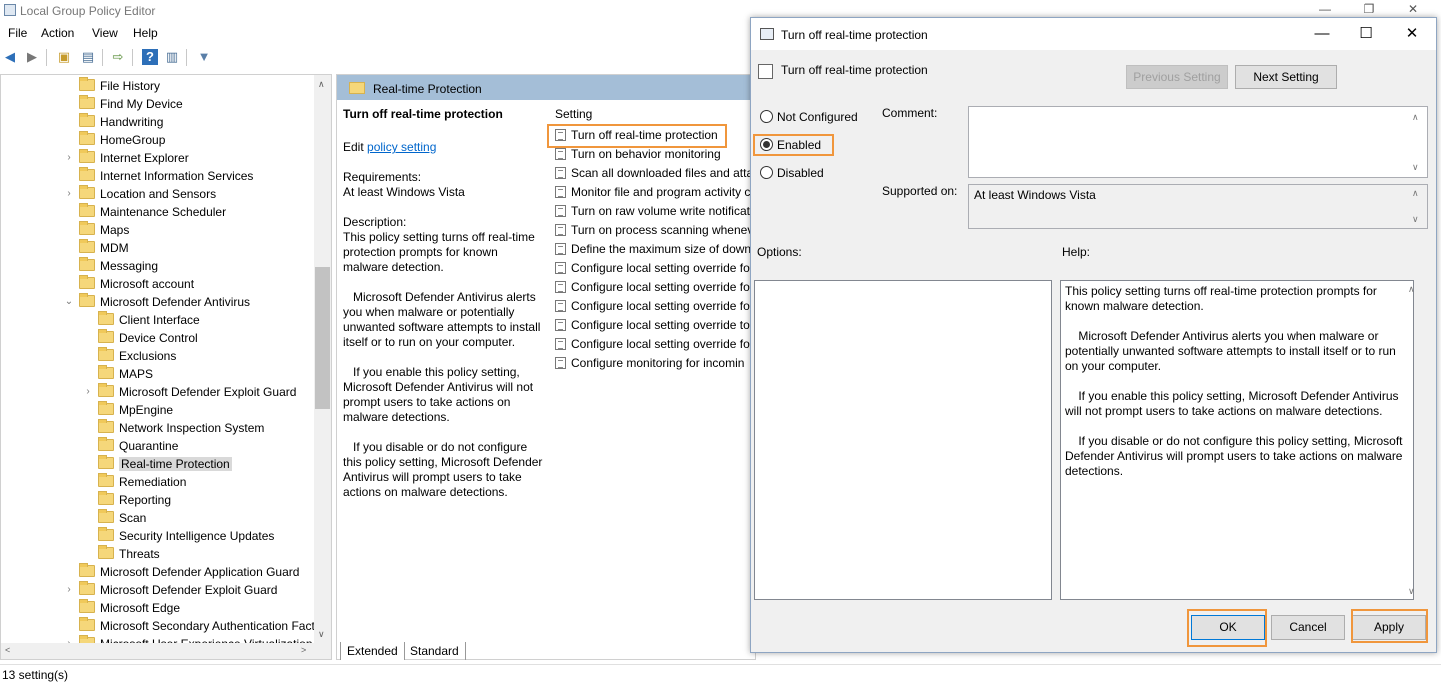 The width and height of the screenshot is (1441, 685). What do you see at coordinates (141, 104) in the screenshot?
I see `tree-item-label: Find My Device` at bounding box center [141, 104].